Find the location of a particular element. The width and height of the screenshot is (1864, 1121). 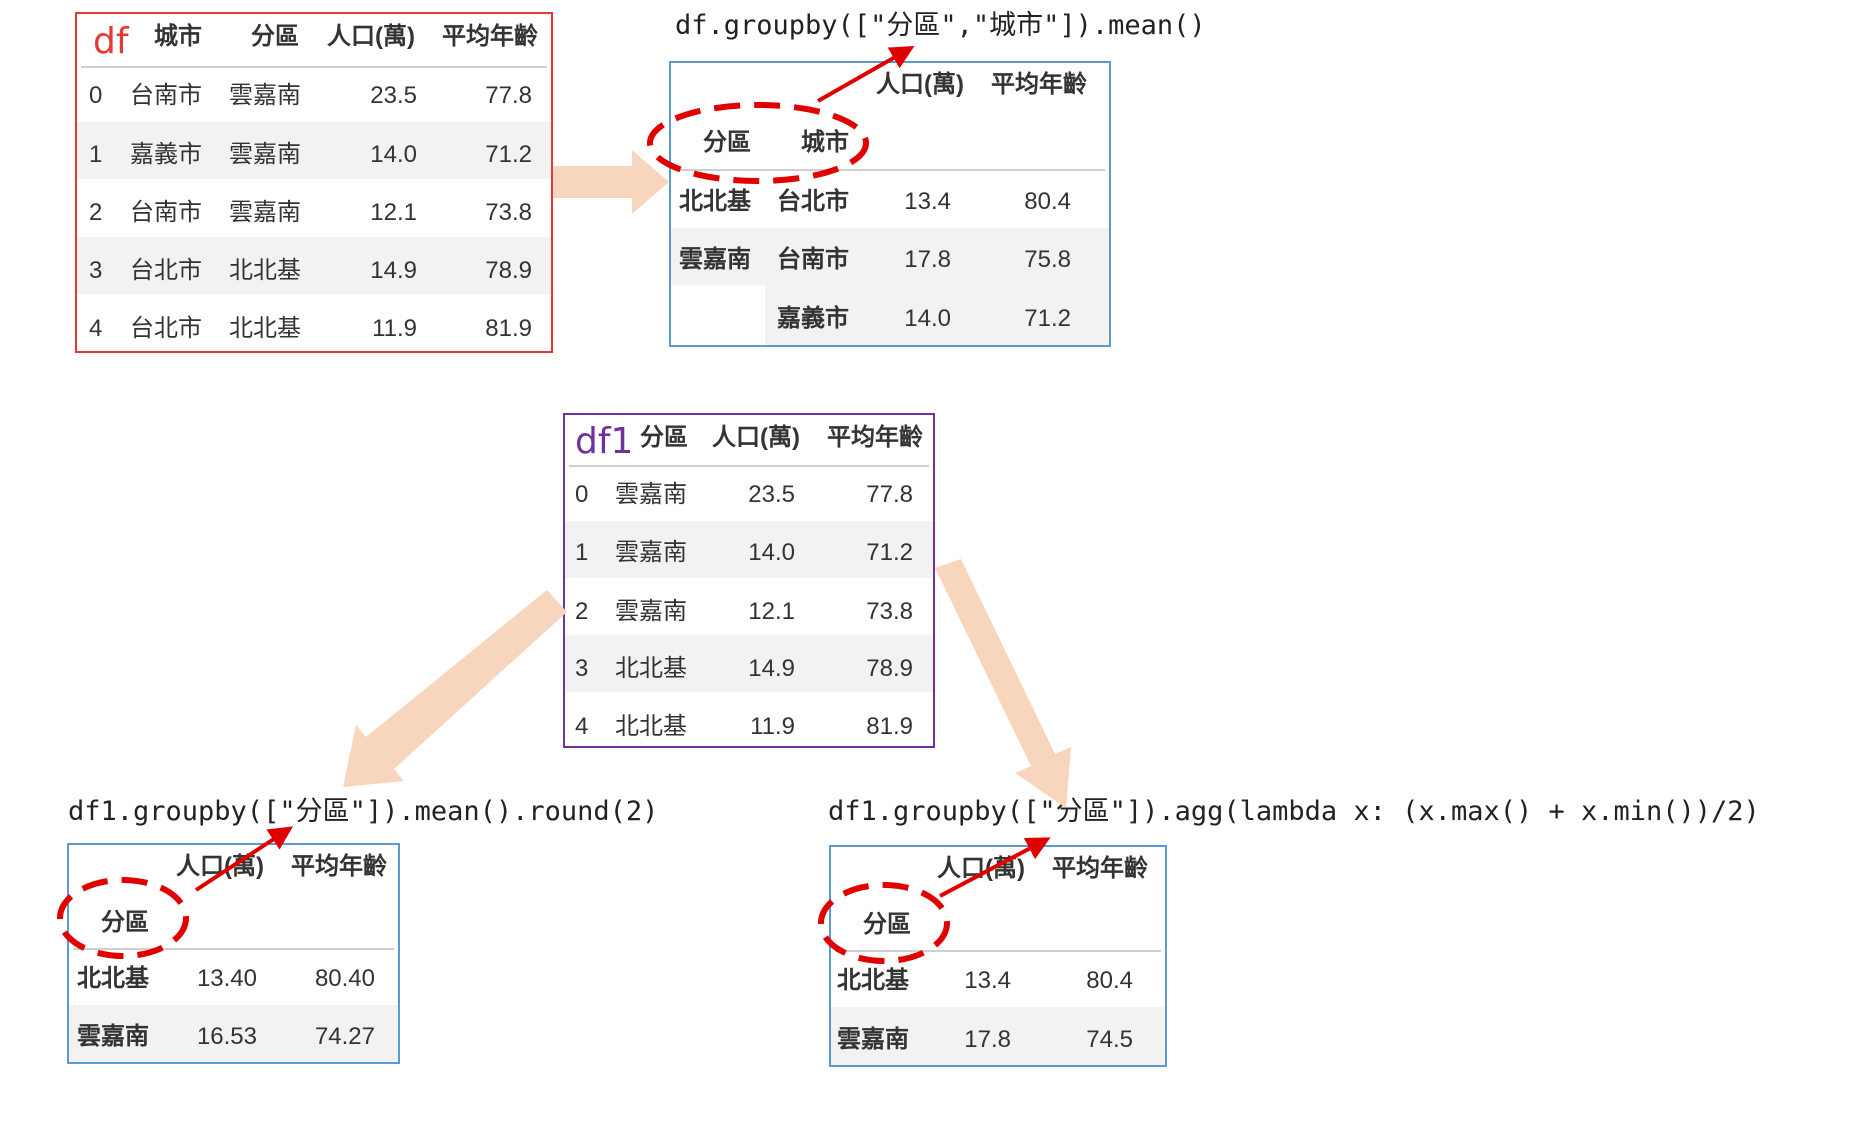

flow-arrow-right is located at coordinates (611, 182).